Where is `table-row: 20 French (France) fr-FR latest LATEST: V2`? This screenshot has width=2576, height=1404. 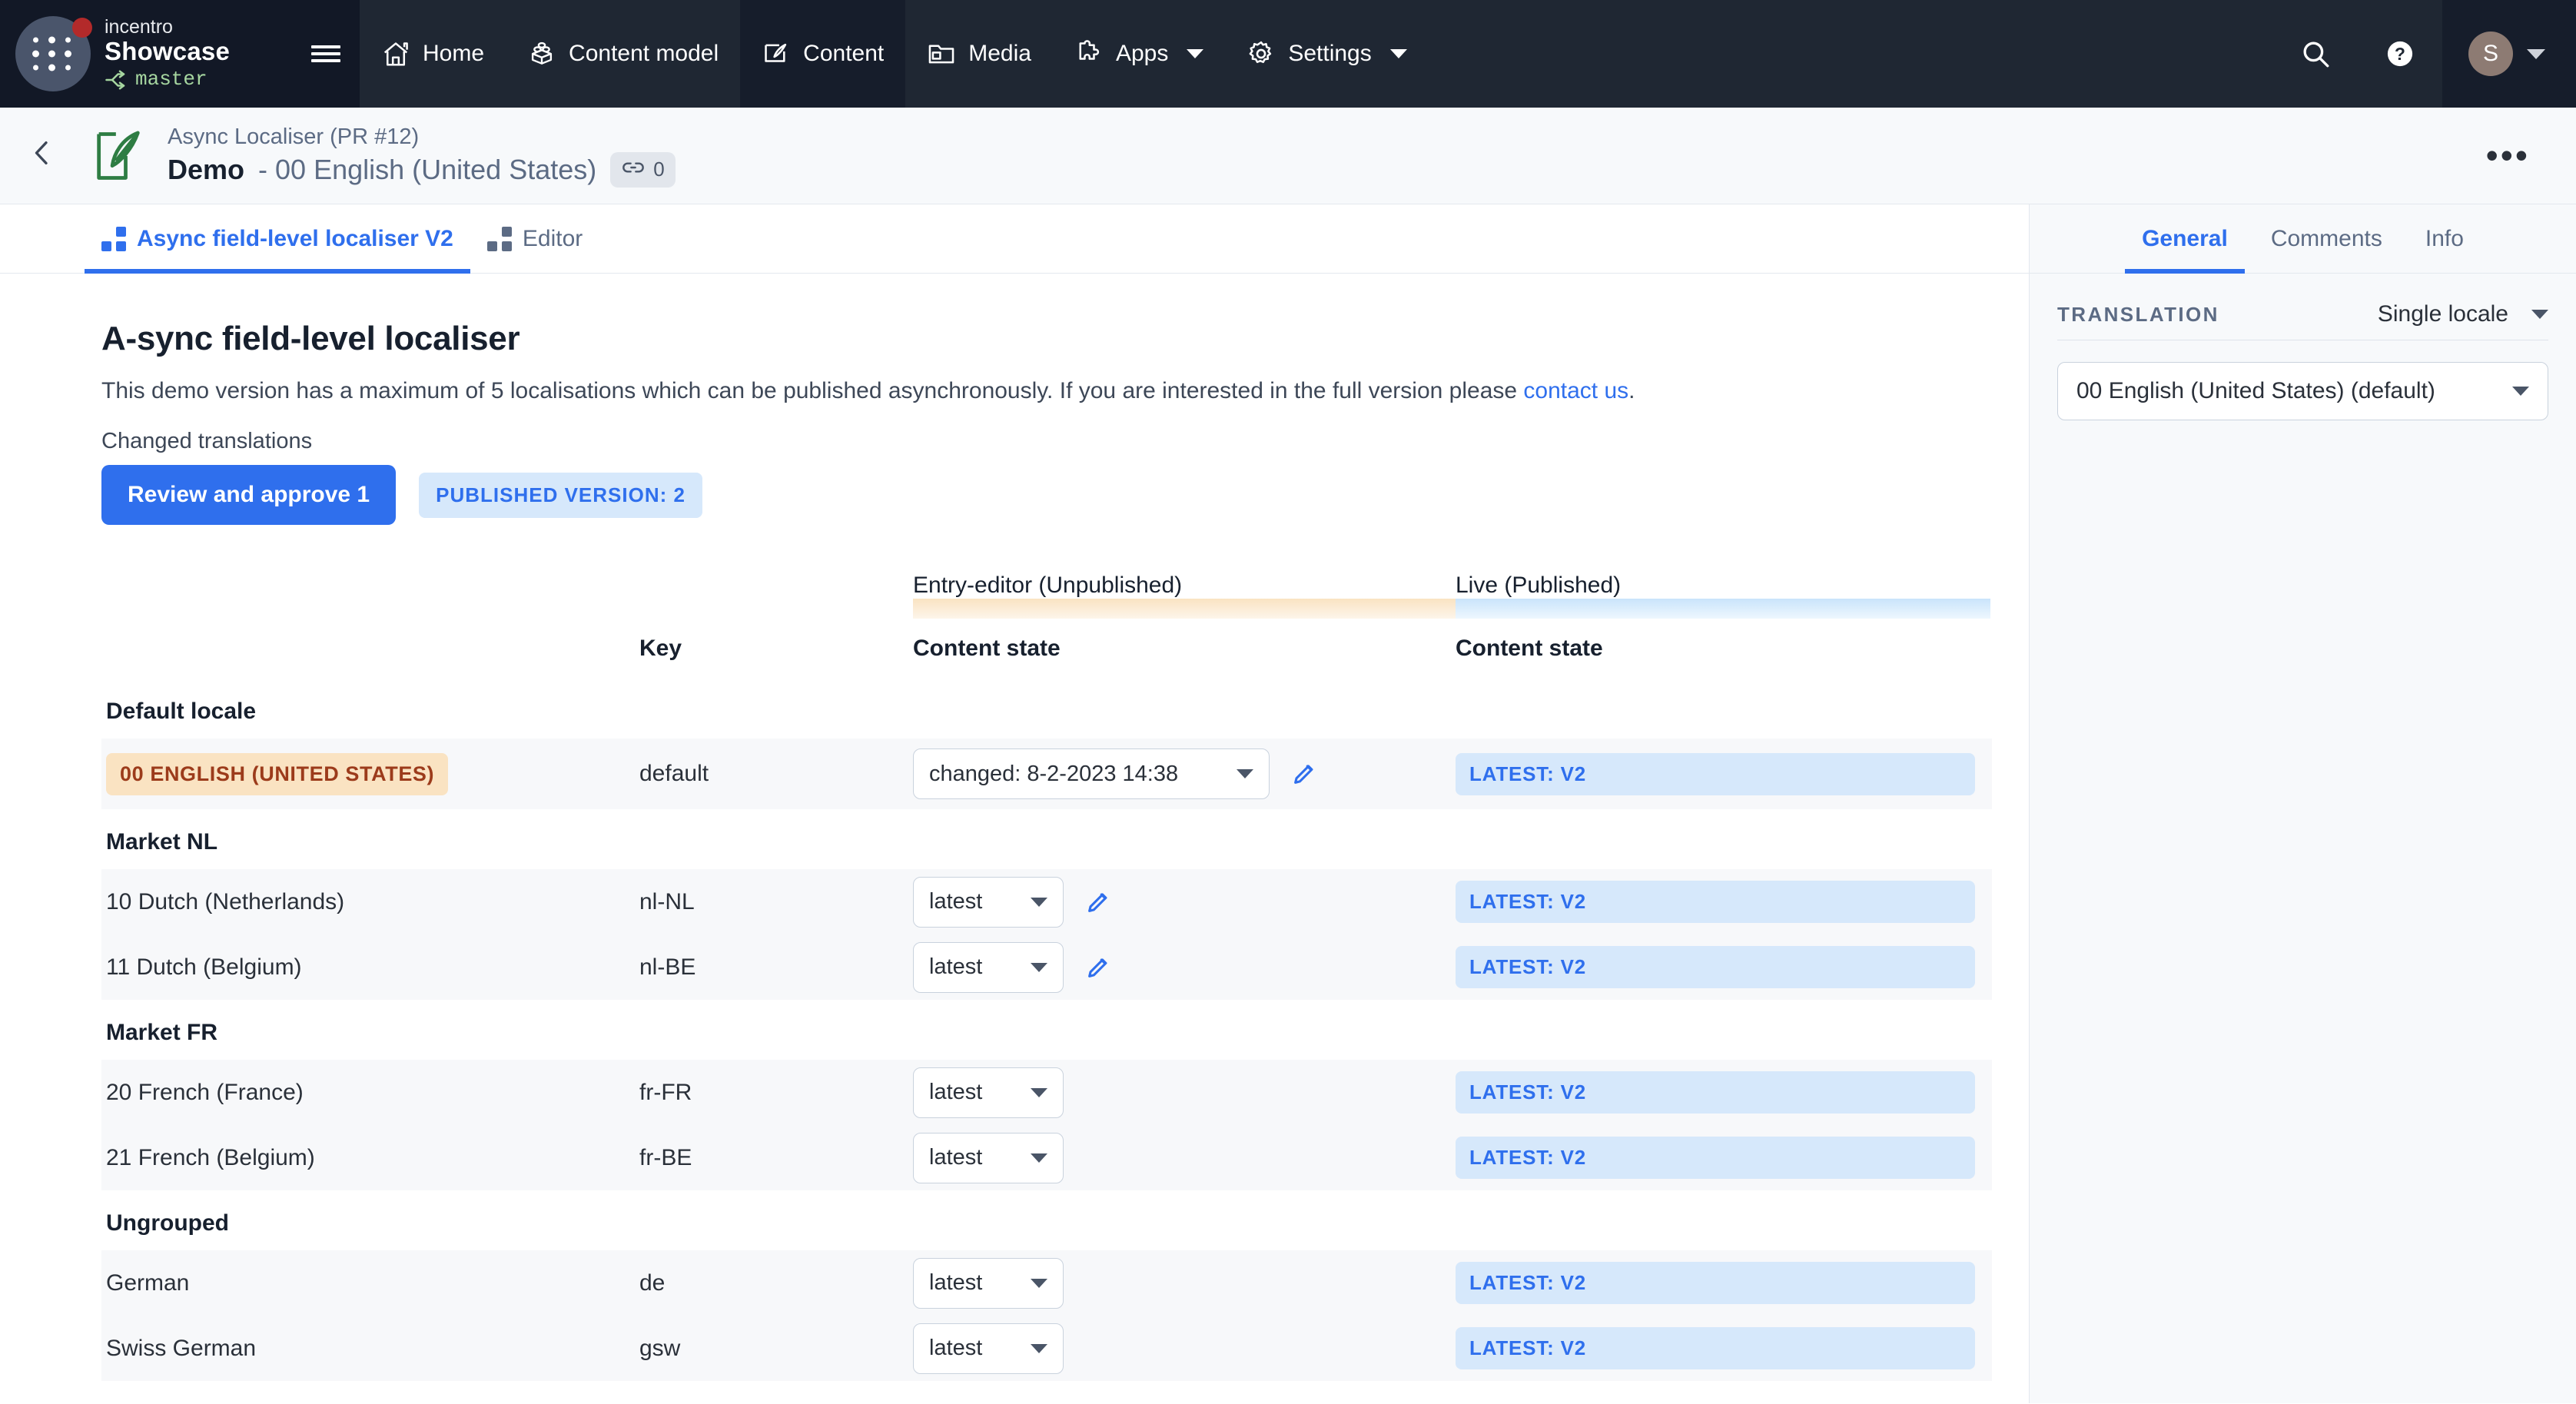 table-row: 20 French (France) fr-FR latest LATEST: V2 is located at coordinates (1046, 1092).